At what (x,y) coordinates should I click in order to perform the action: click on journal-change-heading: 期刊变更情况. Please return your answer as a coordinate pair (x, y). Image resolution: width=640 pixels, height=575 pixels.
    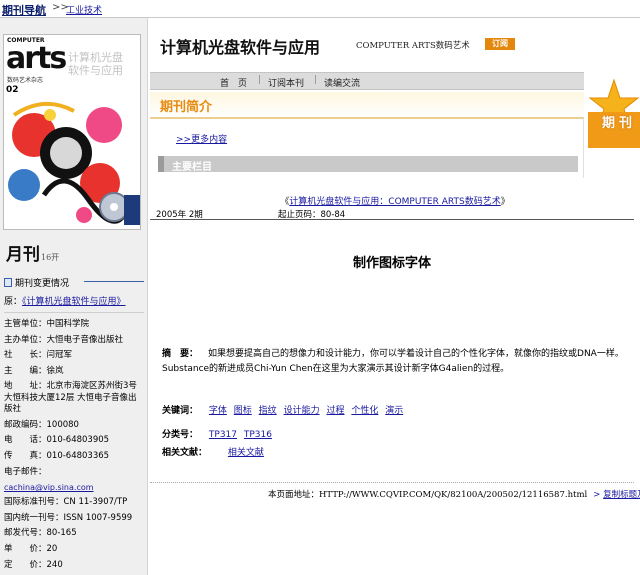
    Looking at the image, I should click on (74, 282).